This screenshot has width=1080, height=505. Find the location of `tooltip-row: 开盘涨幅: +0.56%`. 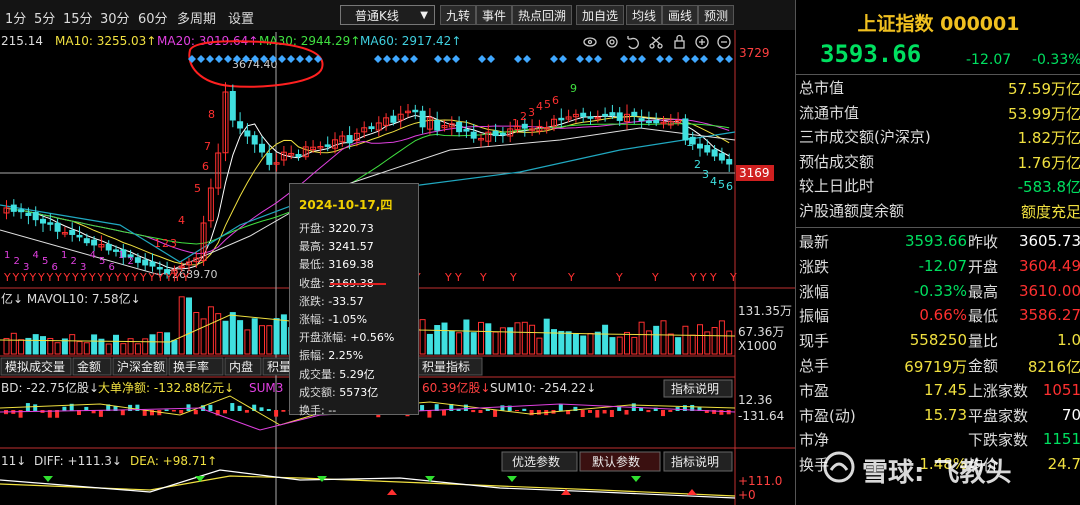

tooltip-row: 开盘涨幅: +0.56% is located at coordinates (346, 337).